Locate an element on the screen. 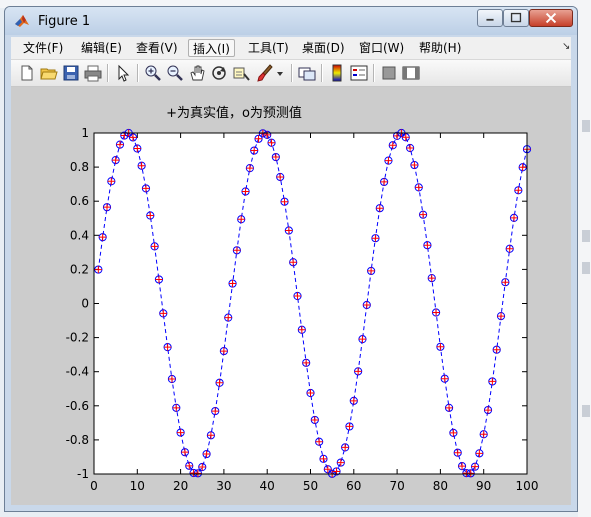 This screenshot has width=591, height=517. brush-icon is located at coordinates (265, 73).